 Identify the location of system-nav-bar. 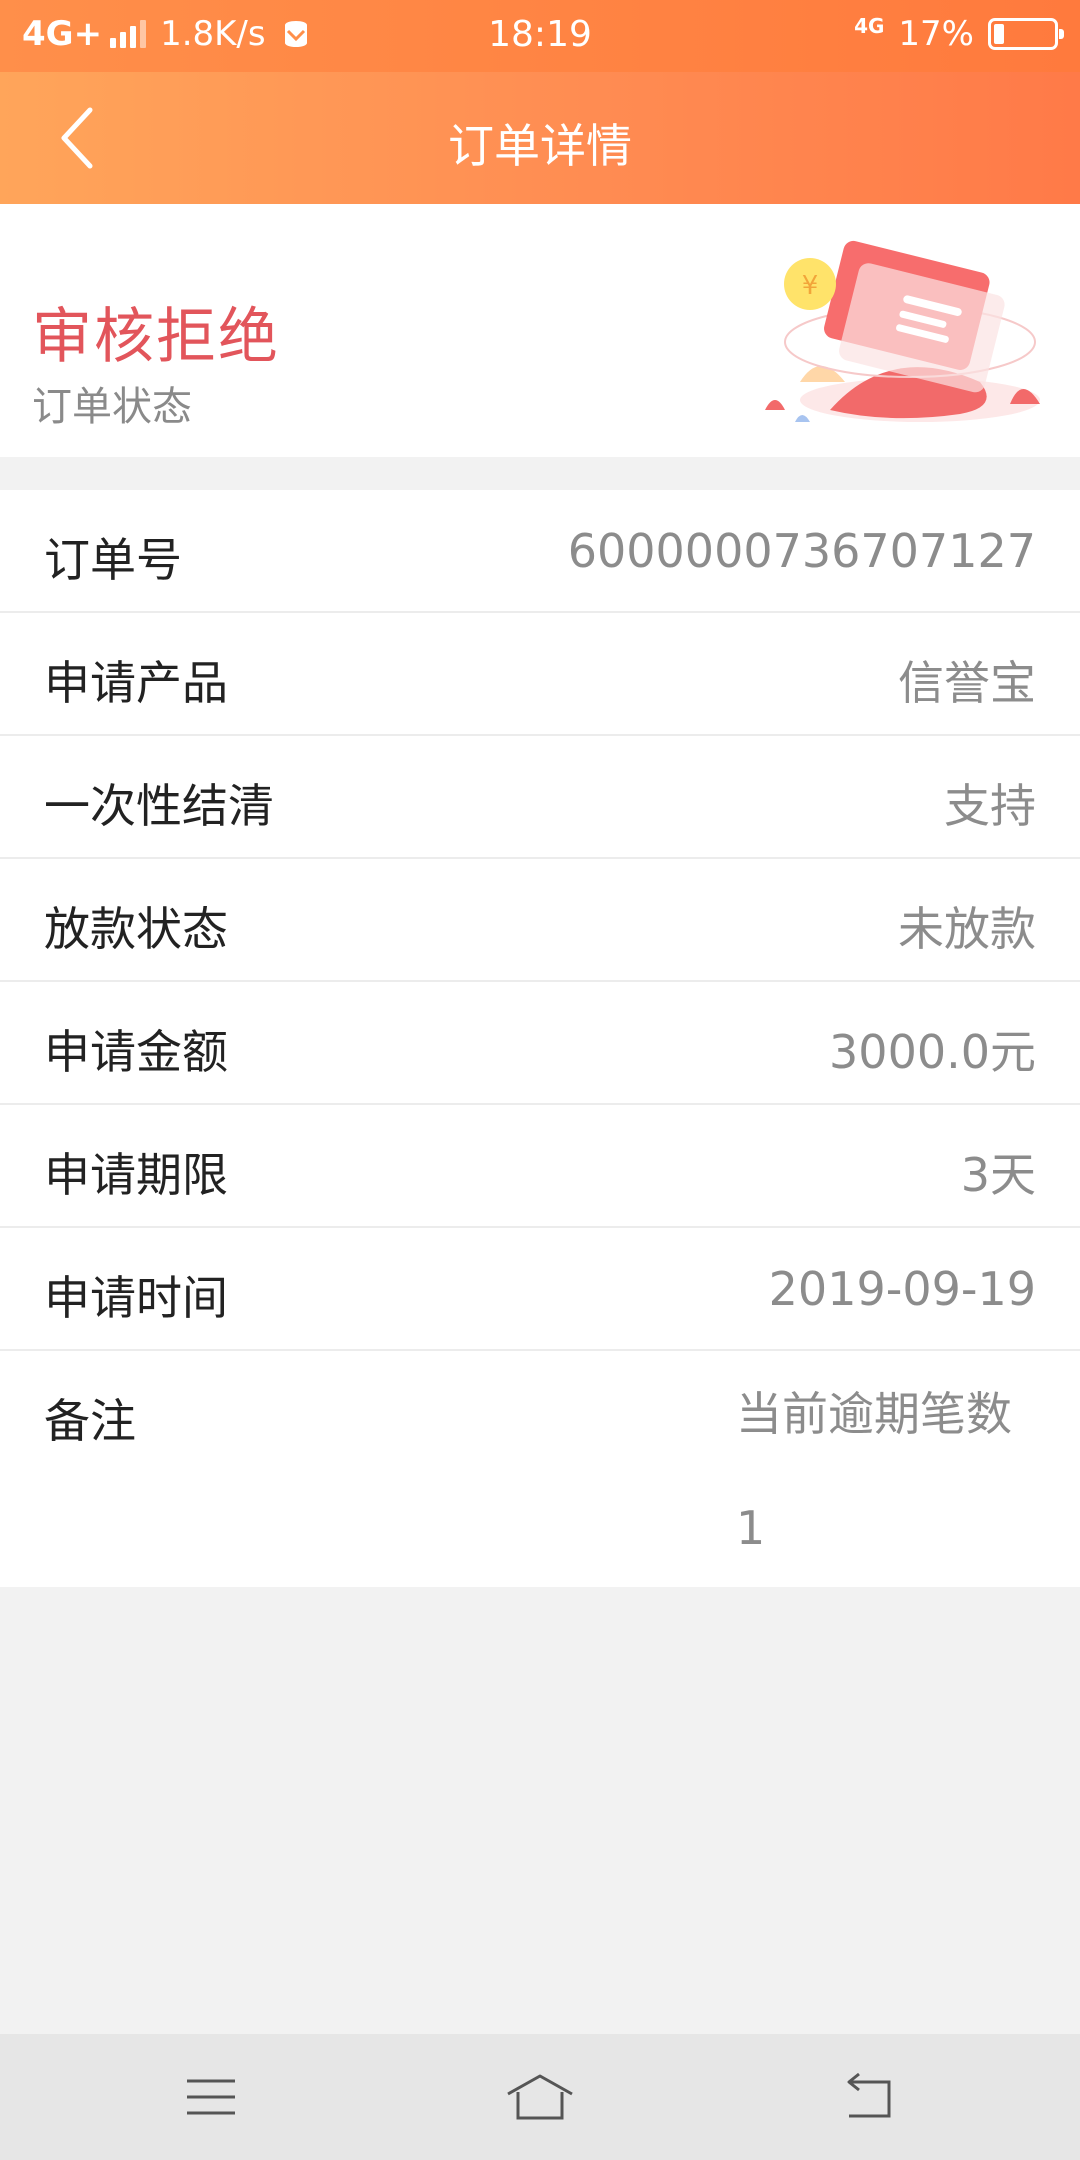
(540, 2097).